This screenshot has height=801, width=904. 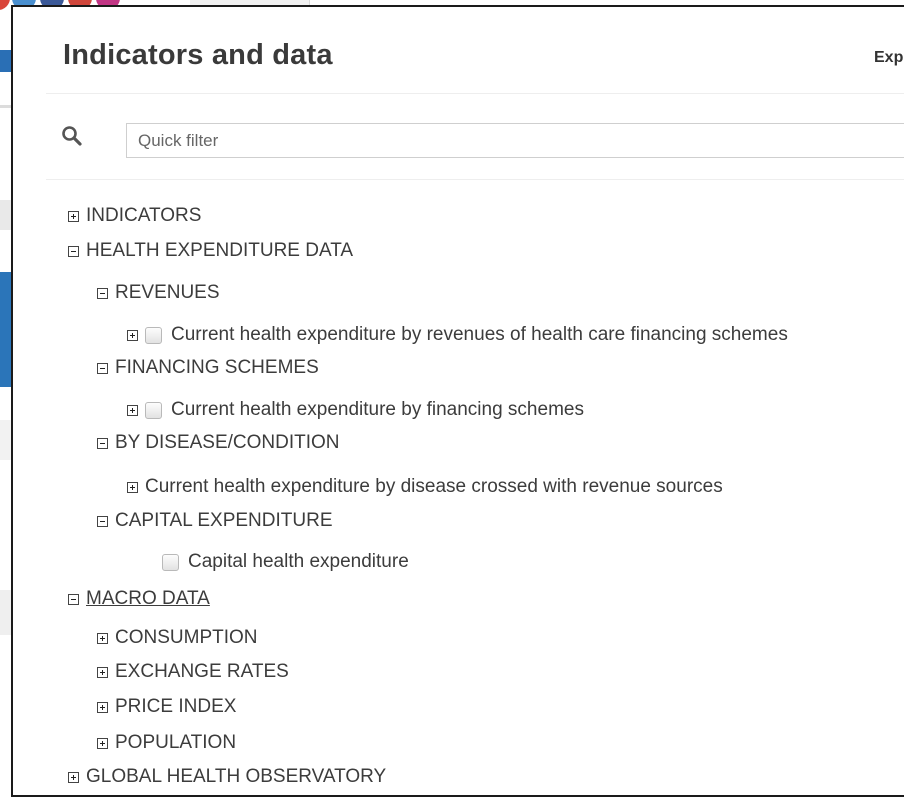 I want to click on search-divider, so click(x=475, y=179).